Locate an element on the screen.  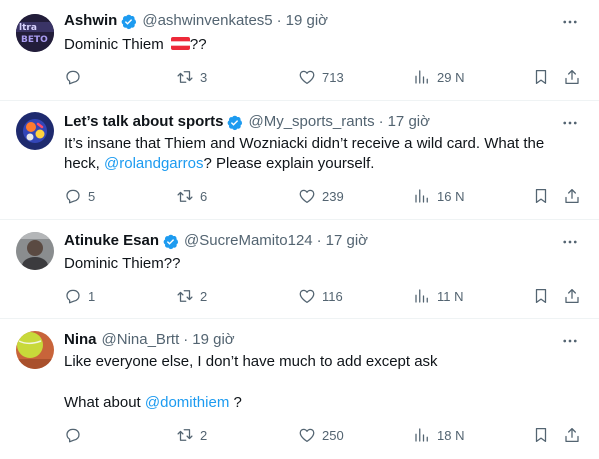
like-button: 713 is located at coordinates (321, 77).